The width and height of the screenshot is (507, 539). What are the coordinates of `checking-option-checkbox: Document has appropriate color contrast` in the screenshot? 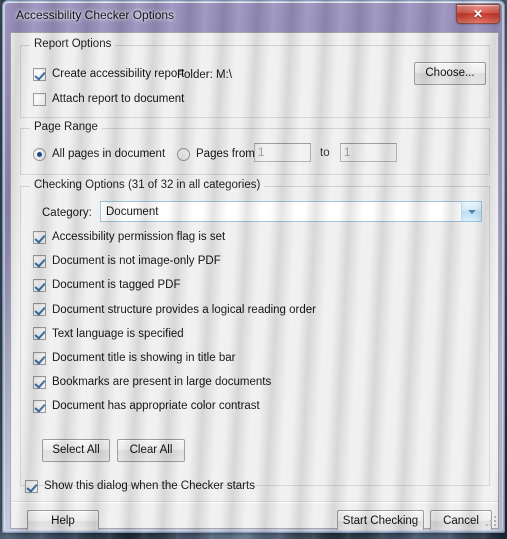 It's located at (146, 406).